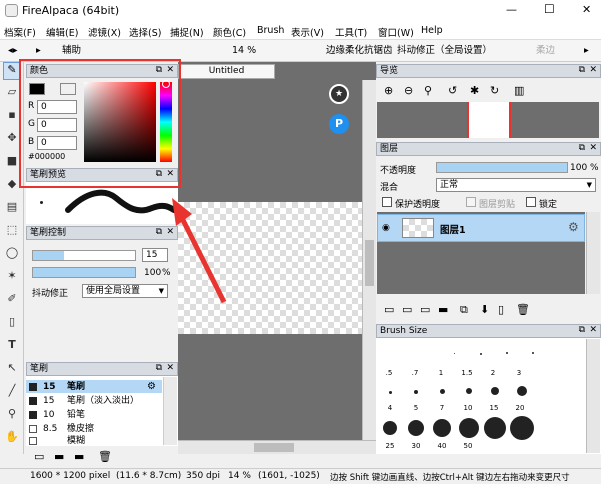 Image resolution: width=601 pixels, height=484 pixels. What do you see at coordinates (307, 32) in the screenshot?
I see `menu-view: 表示(V)` at bounding box center [307, 32].